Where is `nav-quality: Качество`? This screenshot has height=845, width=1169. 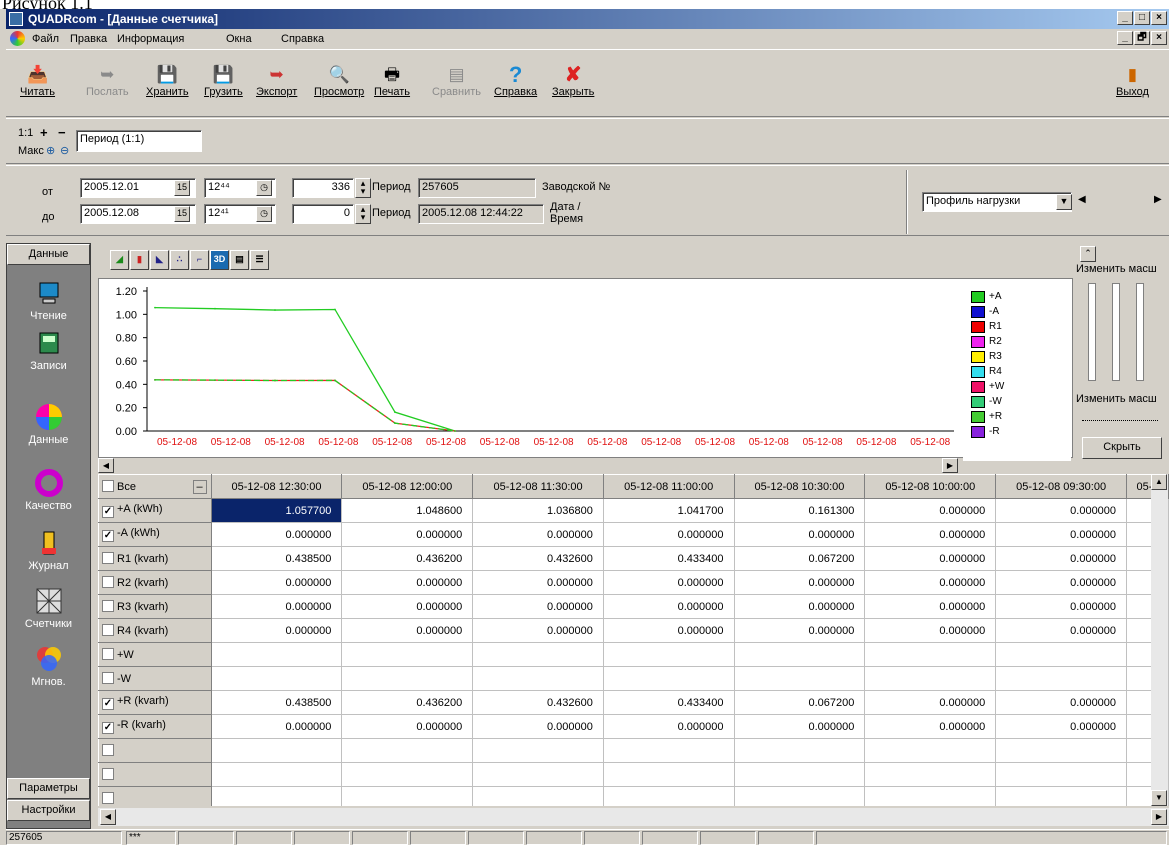 nav-quality: Качество is located at coordinates (48, 490).